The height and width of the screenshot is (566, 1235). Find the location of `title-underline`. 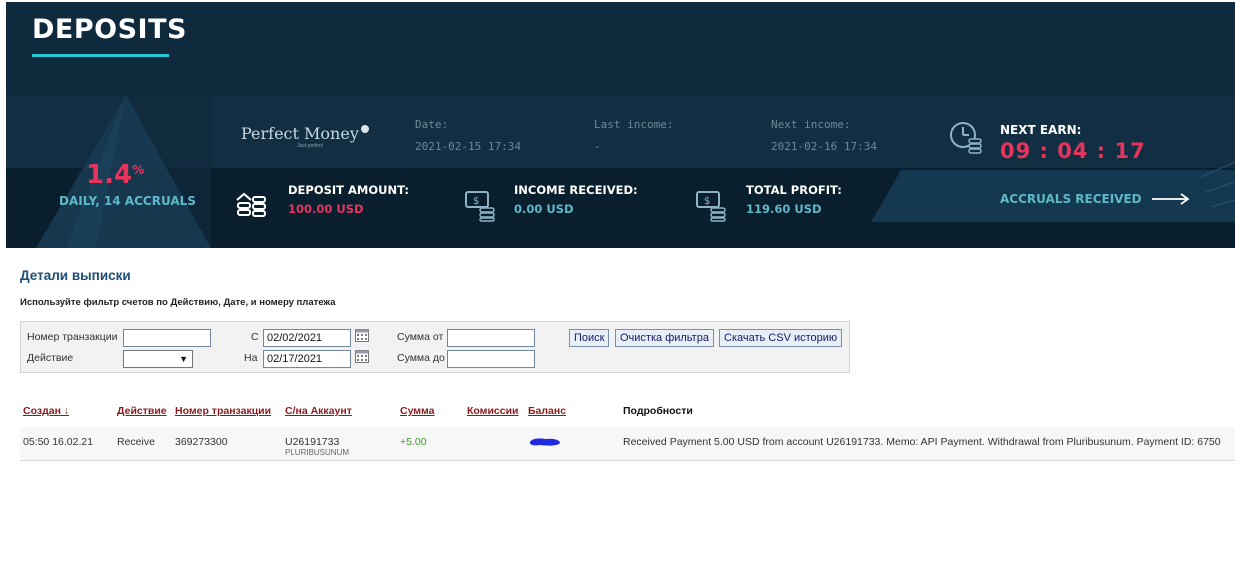

title-underline is located at coordinates (100, 55).